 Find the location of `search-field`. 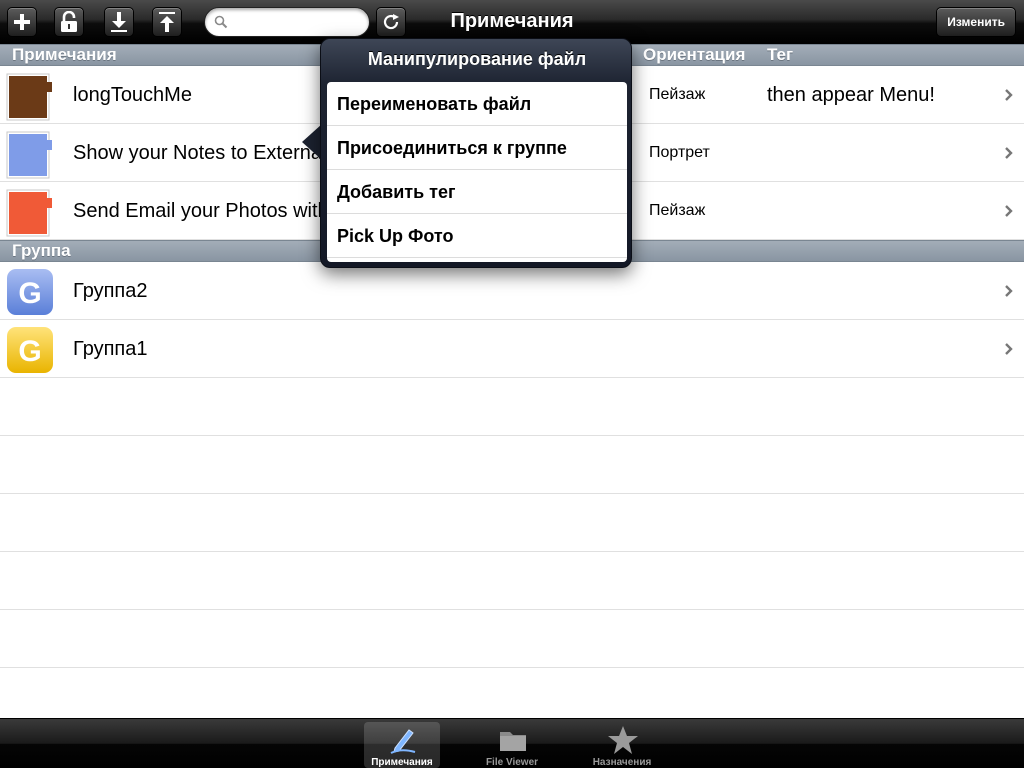

search-field is located at coordinates (287, 22).